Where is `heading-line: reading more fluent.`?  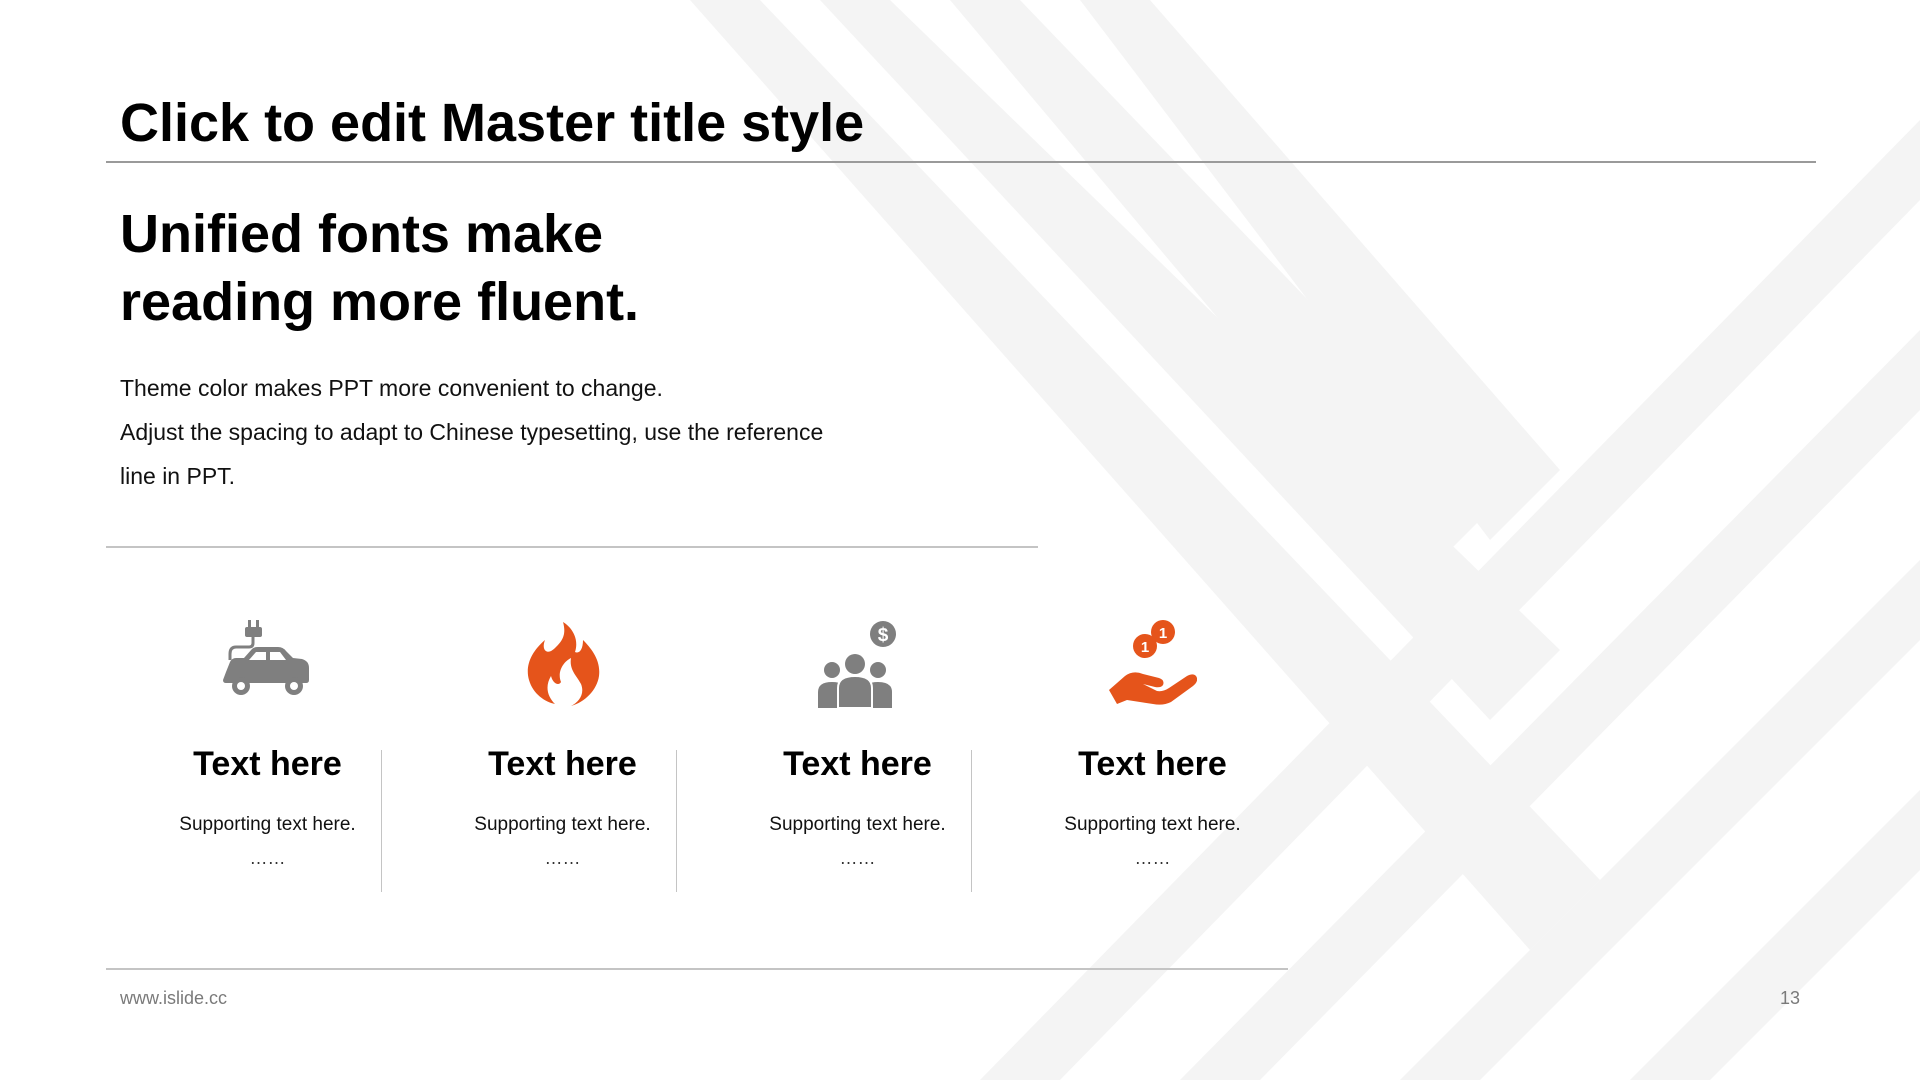 heading-line: reading more fluent. is located at coordinates (380, 302).